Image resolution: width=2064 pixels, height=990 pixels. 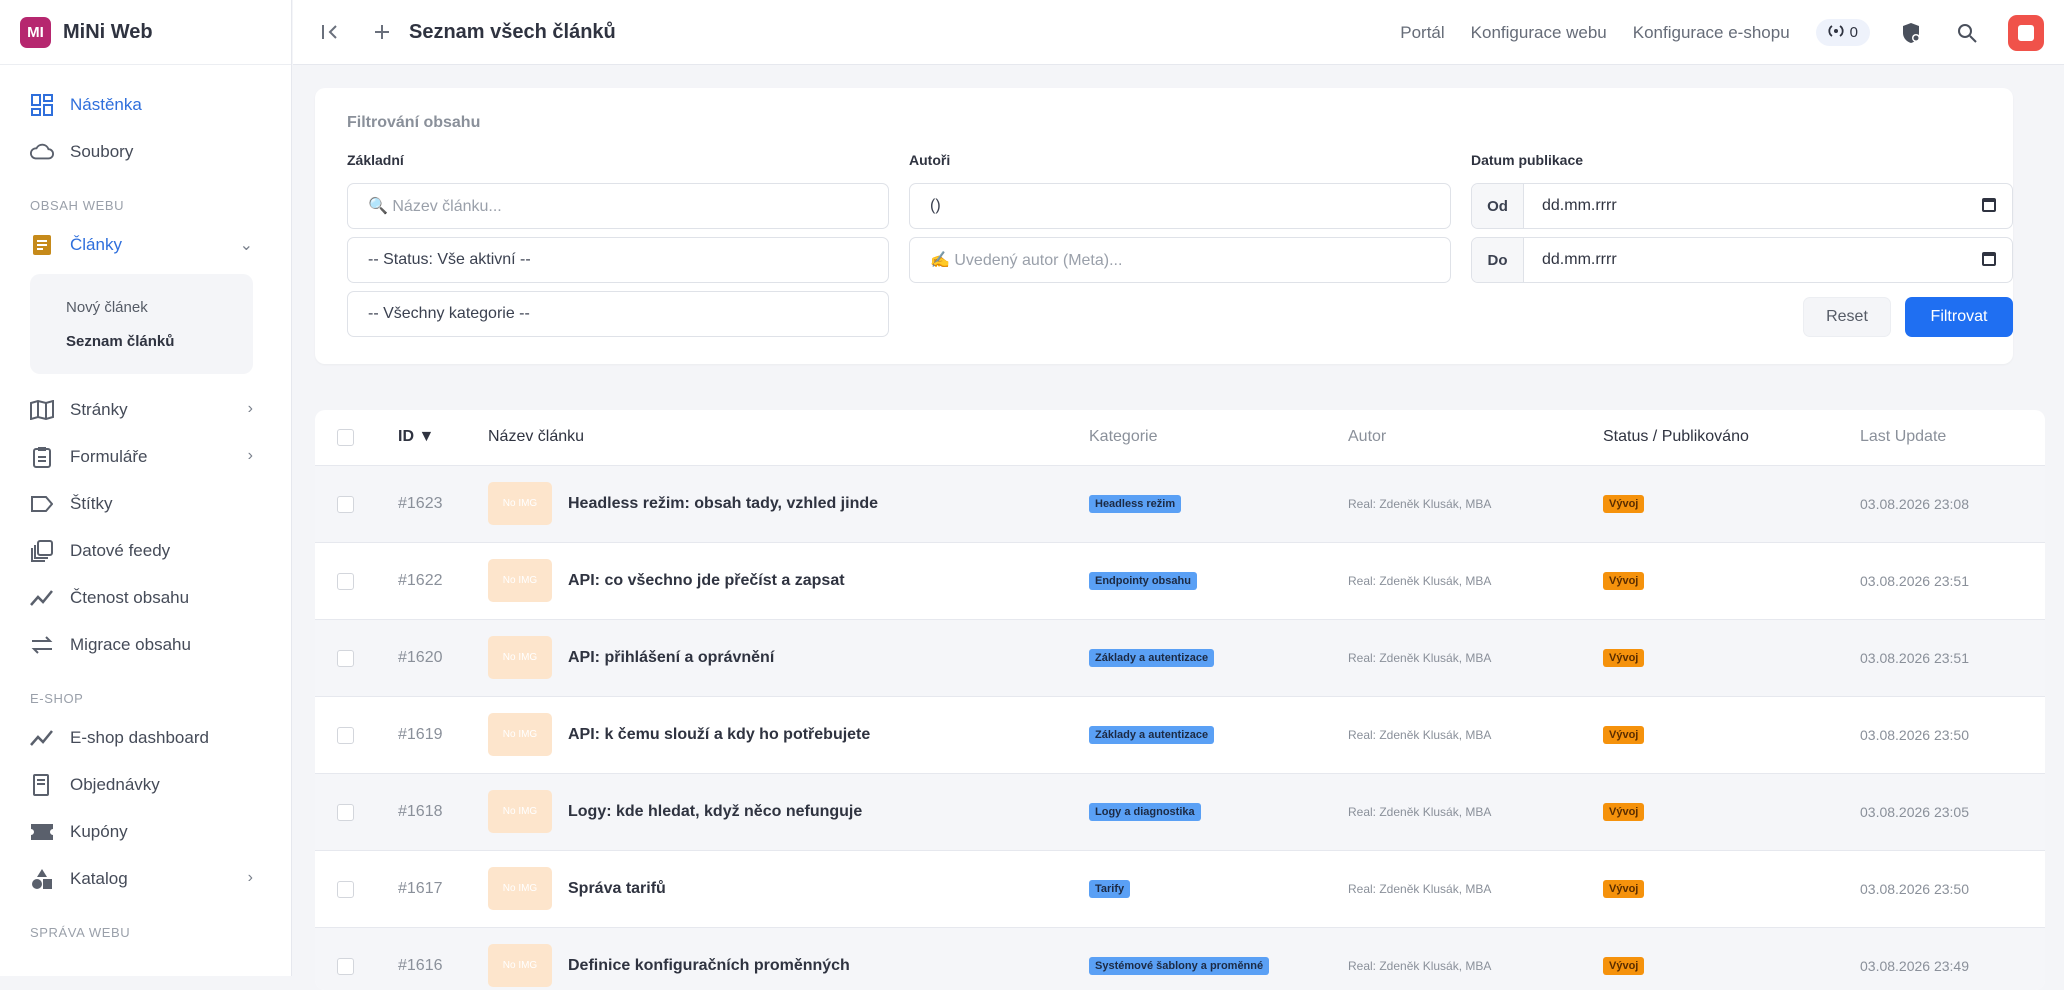 What do you see at coordinates (42, 551) in the screenshot?
I see `feed-icon` at bounding box center [42, 551].